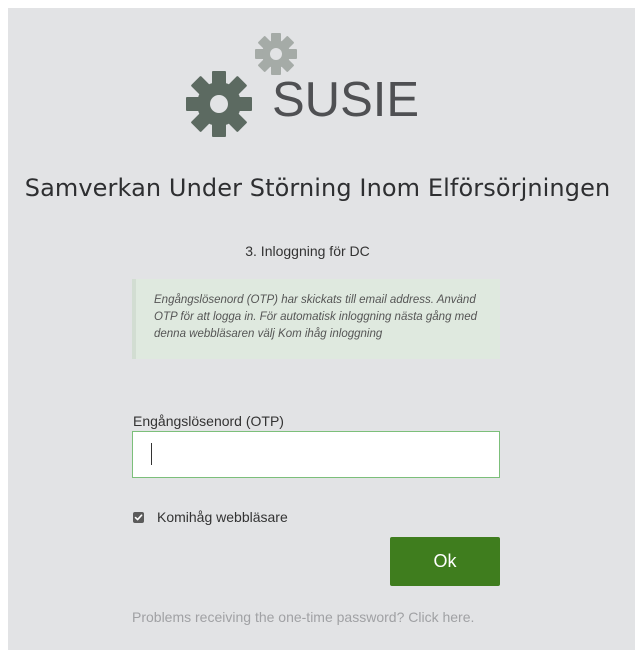  I want to click on otp-input, so click(316, 454).